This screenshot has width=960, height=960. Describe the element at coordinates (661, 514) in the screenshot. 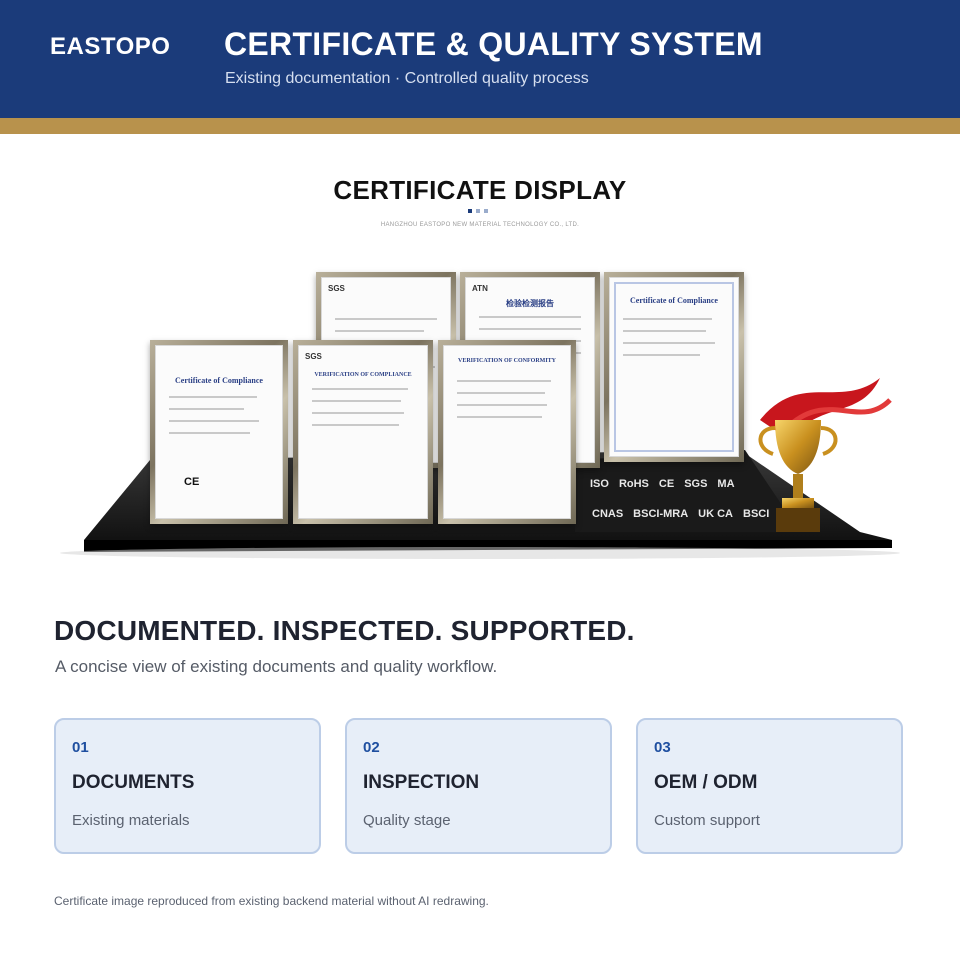

I see `mra-logo-icon: BSCI-MRA` at that location.